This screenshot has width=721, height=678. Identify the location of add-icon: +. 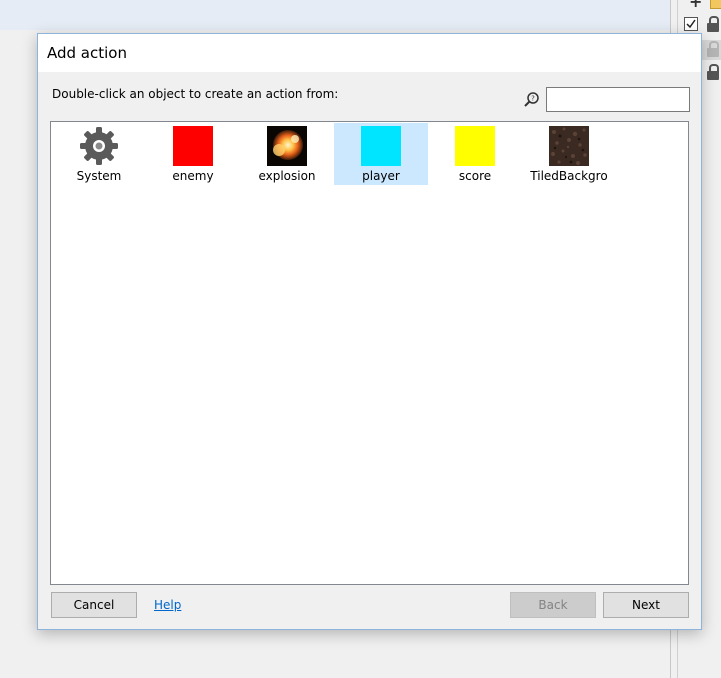
(695, 5).